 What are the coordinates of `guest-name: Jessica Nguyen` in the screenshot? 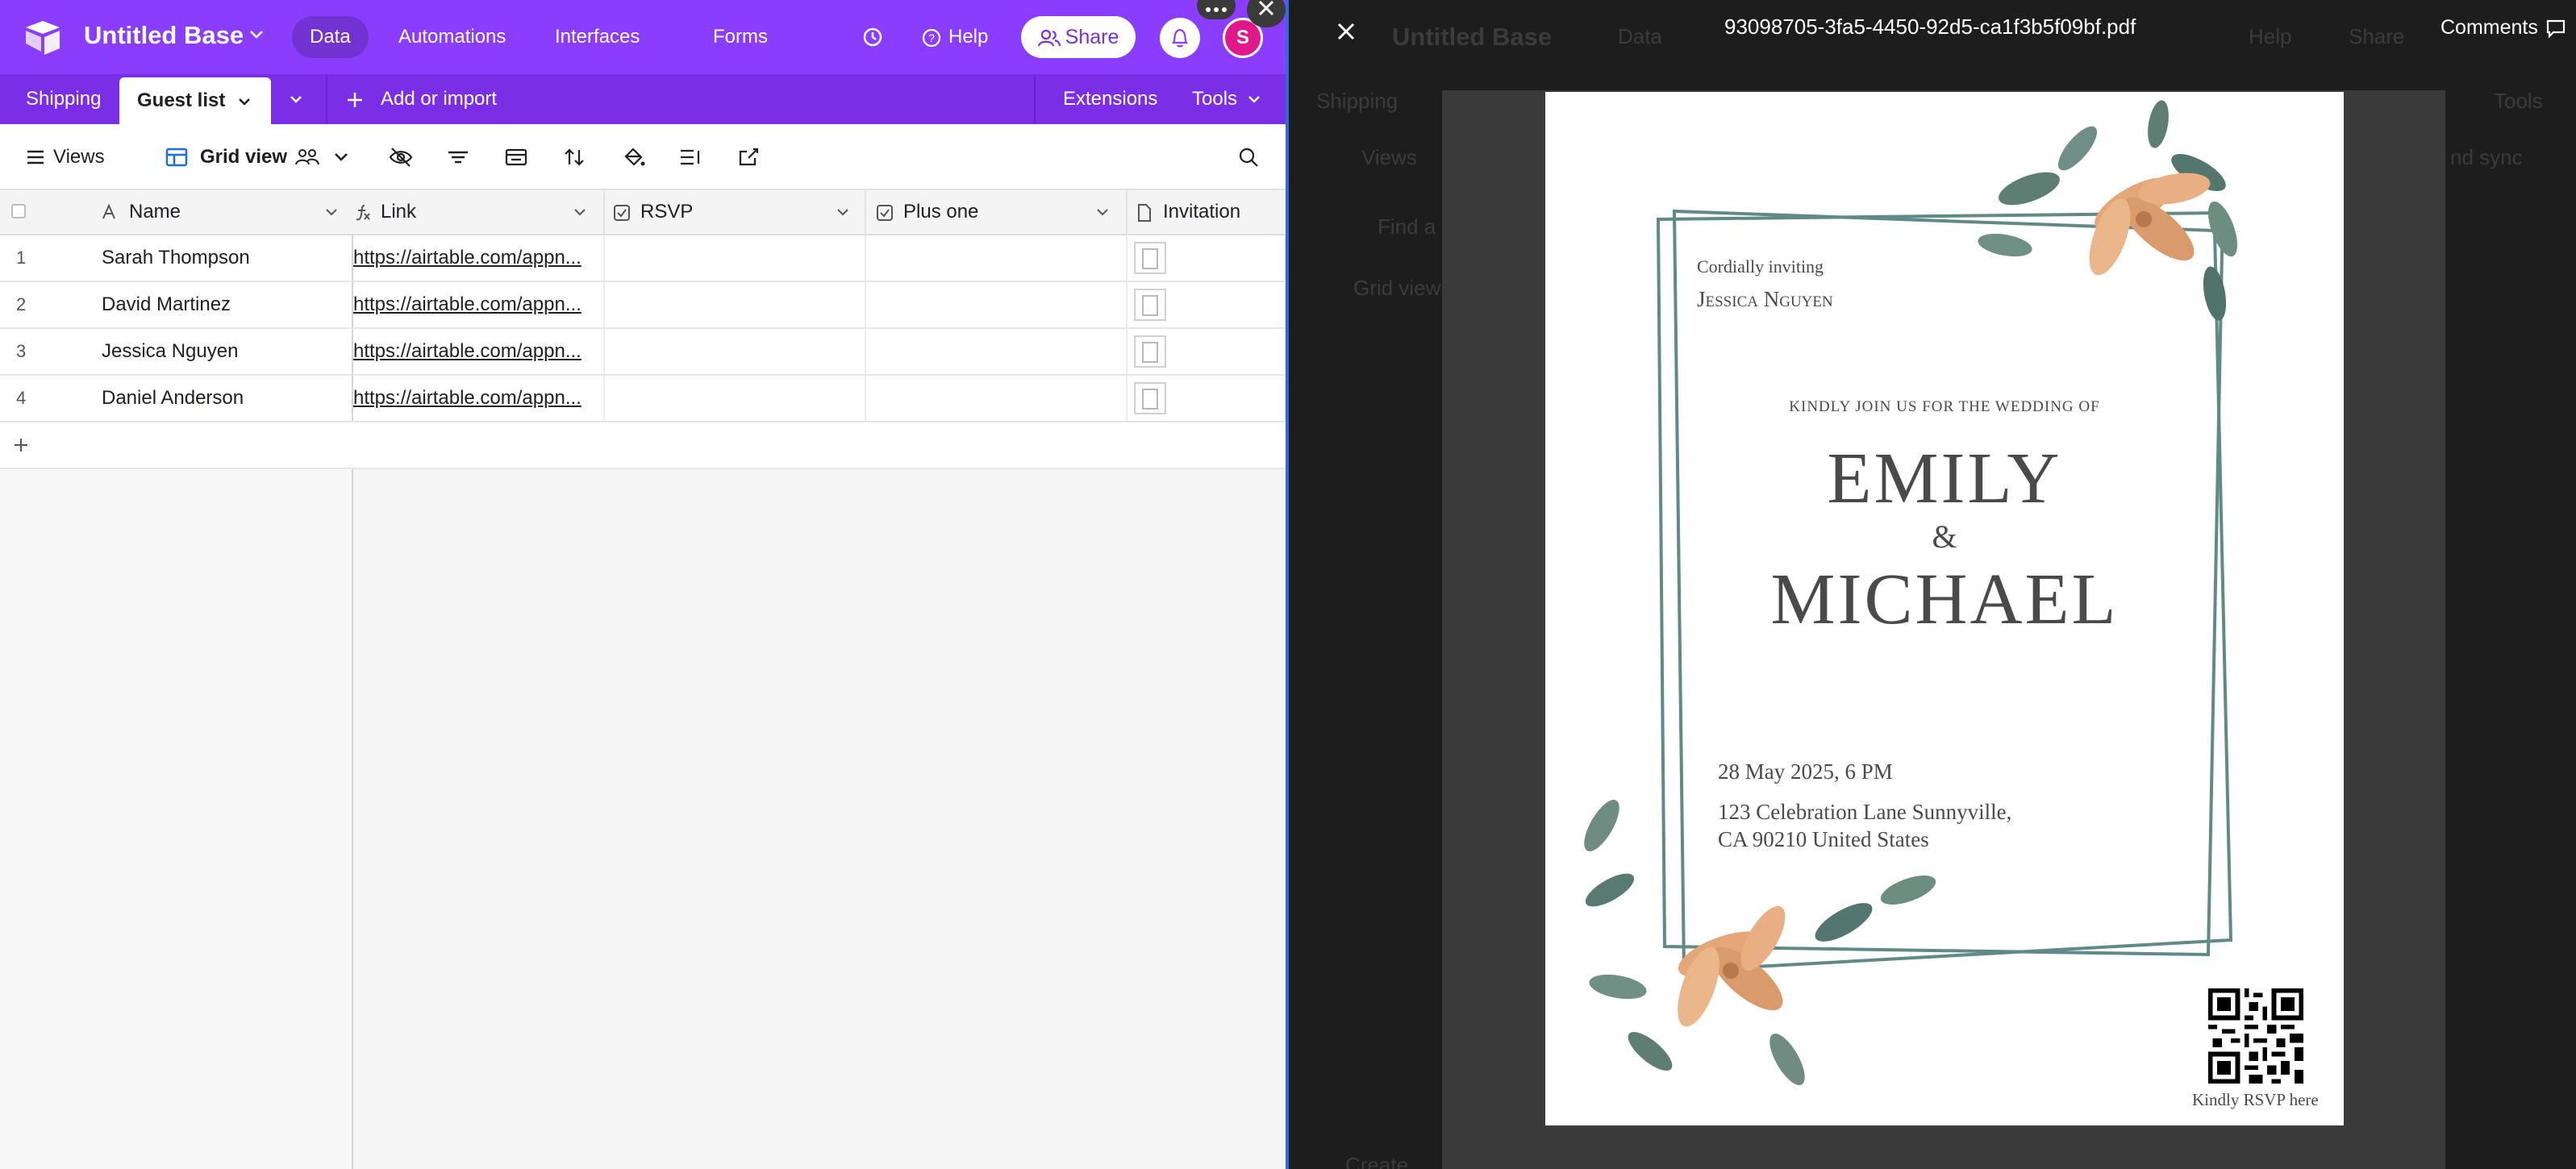 It's located at (170, 351).